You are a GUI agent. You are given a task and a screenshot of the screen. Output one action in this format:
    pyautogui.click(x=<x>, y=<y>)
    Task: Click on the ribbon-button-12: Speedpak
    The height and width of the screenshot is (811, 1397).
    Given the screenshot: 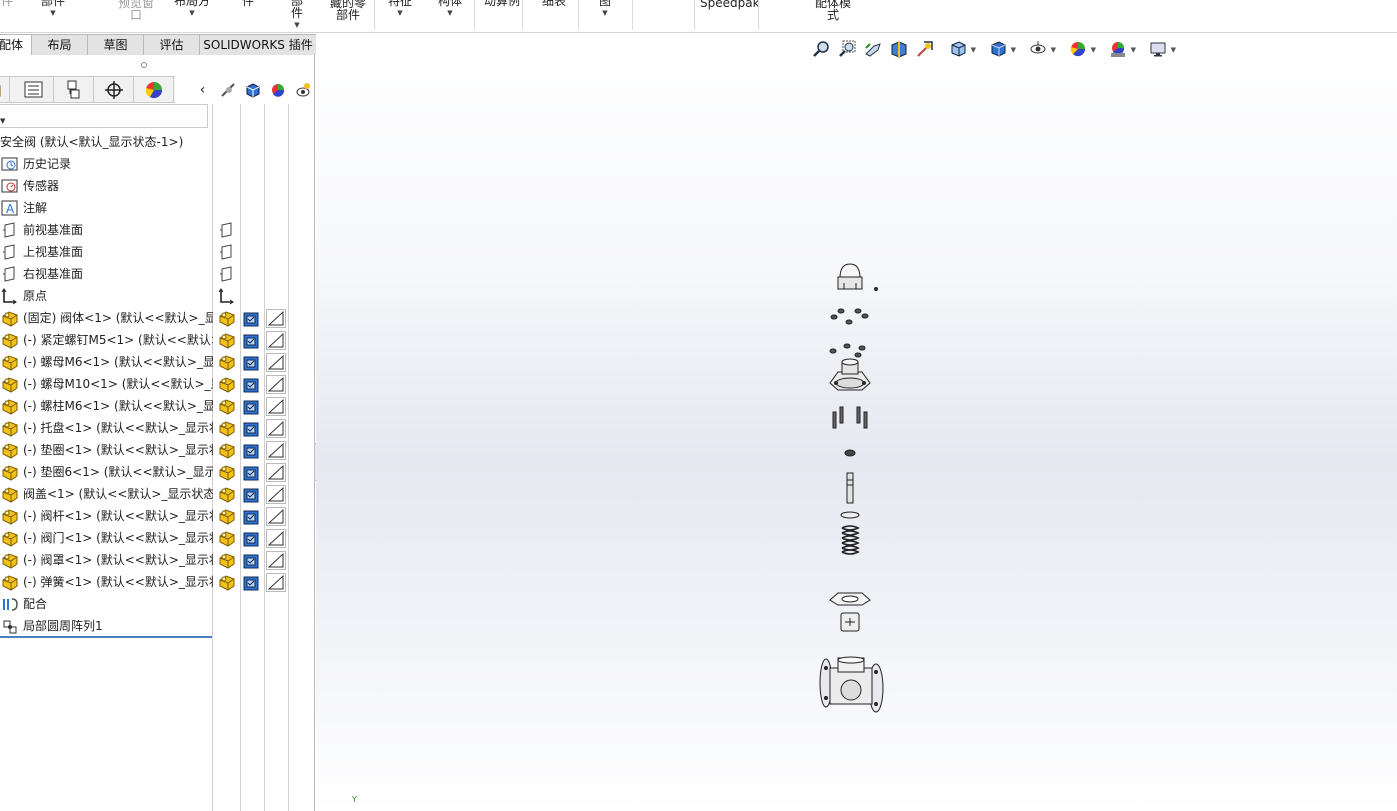 What is the action you would take?
    pyautogui.click(x=730, y=14)
    